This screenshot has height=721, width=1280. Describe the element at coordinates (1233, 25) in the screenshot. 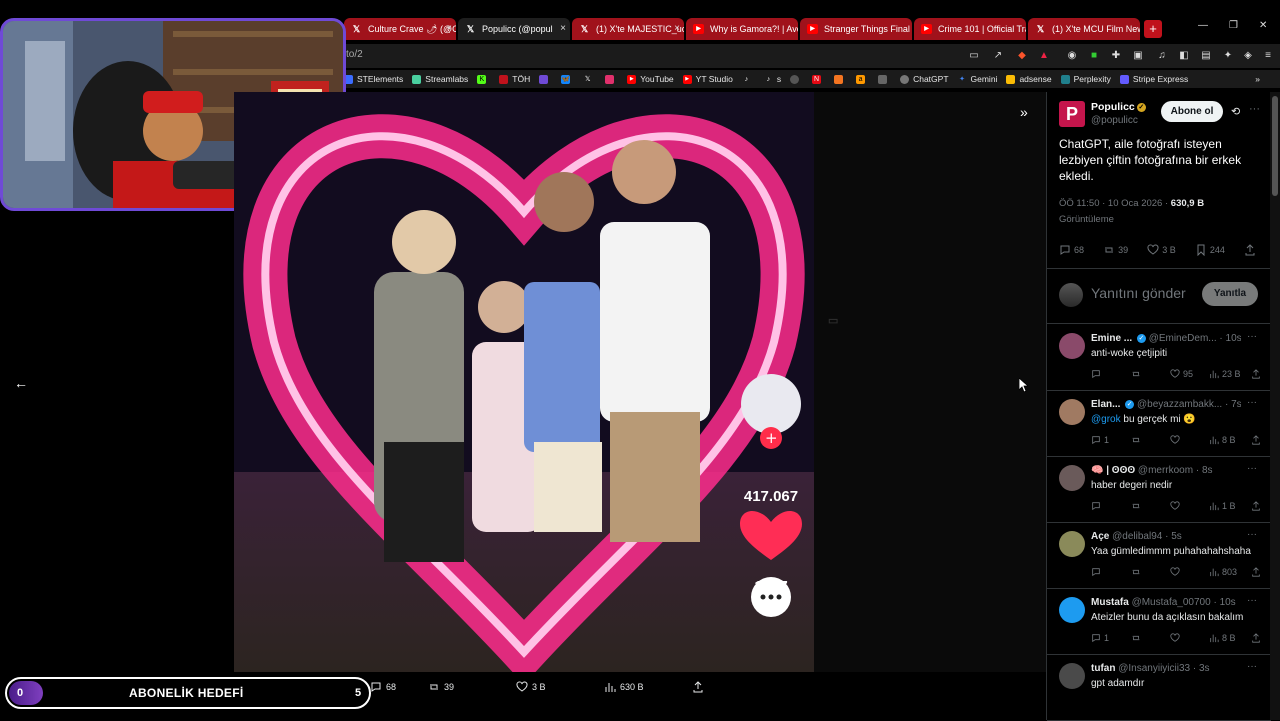

I see `maximize-icon: ❐` at that location.